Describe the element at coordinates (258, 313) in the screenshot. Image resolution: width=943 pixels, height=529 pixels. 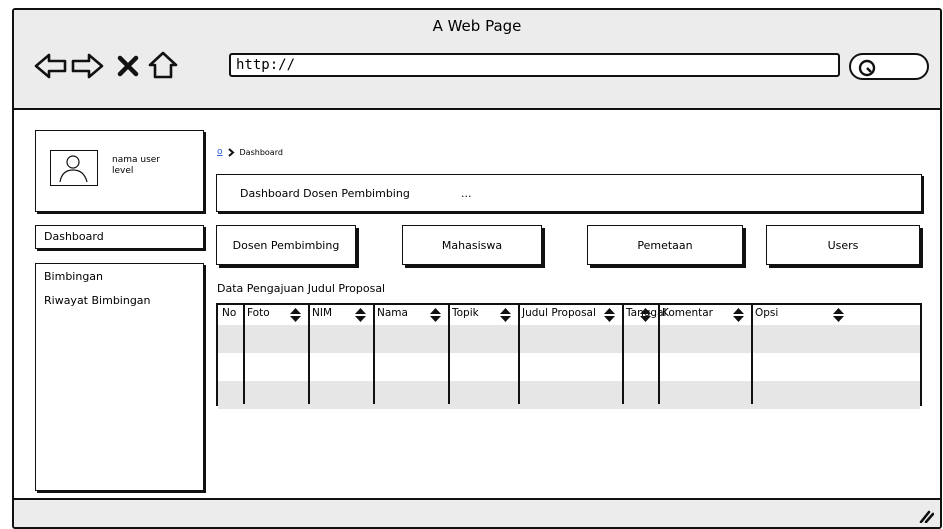
I see `column-header: Foto` at that location.